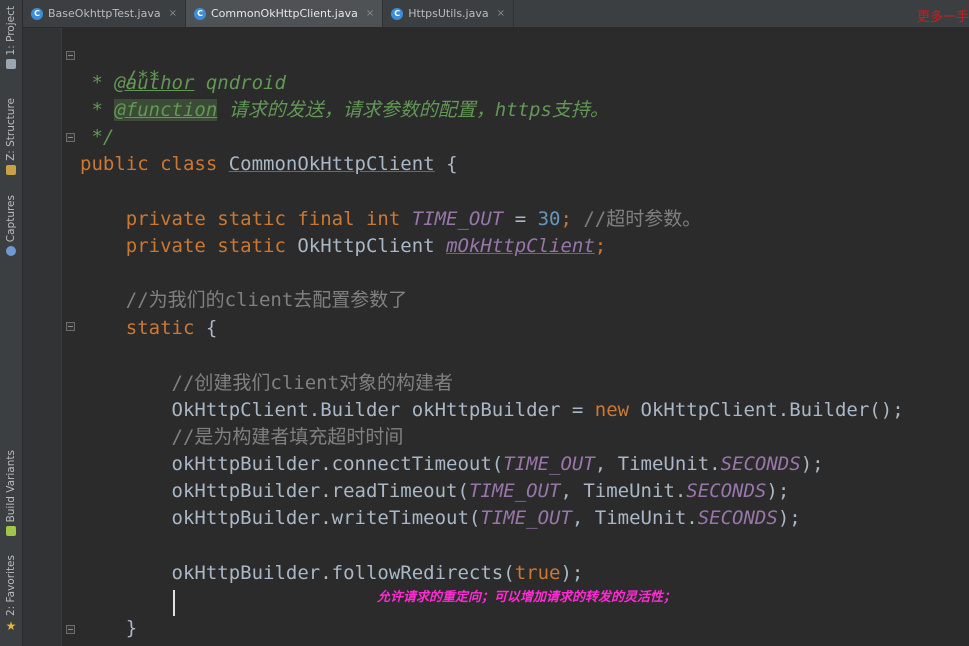 The height and width of the screenshot is (646, 969). I want to click on tool-window-project: 1: Project, so click(11, 38).